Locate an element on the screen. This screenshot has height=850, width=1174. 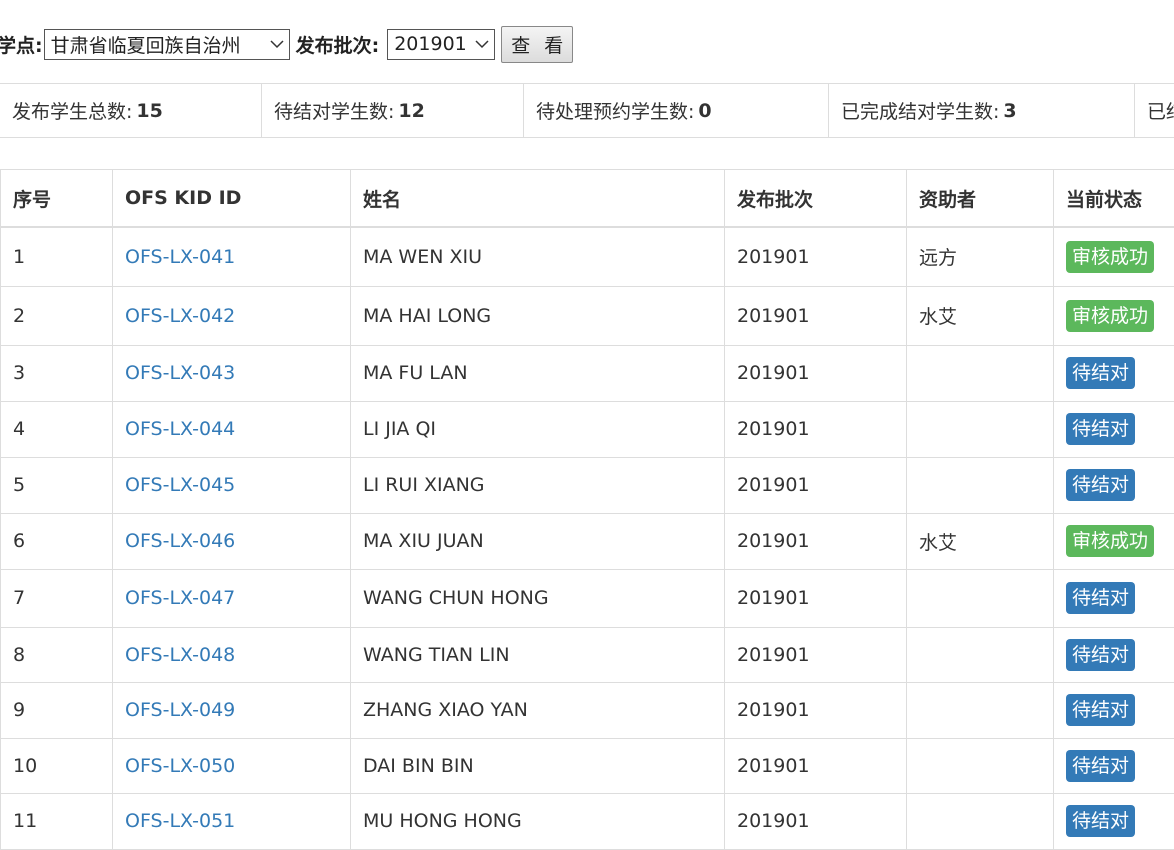
kid-id-link: OFS-LX-046 is located at coordinates (180, 541).